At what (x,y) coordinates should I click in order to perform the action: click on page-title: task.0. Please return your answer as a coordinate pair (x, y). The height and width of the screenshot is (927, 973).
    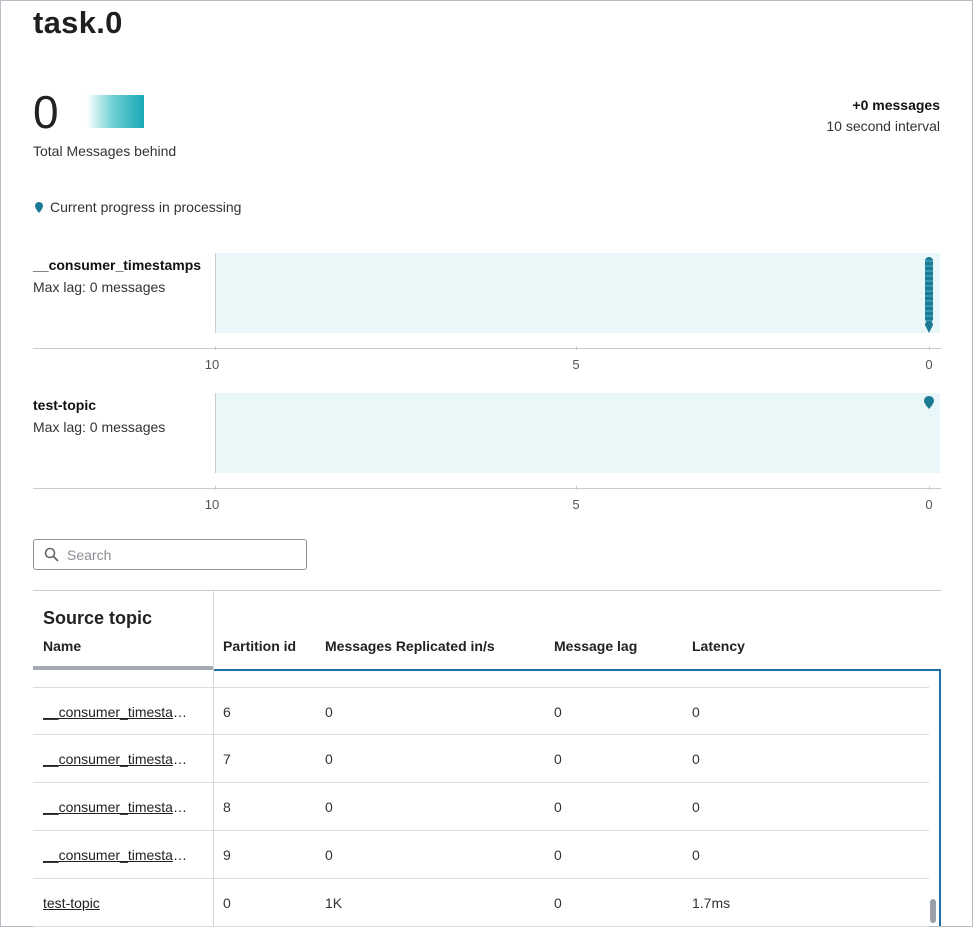
    Looking at the image, I should click on (78, 22).